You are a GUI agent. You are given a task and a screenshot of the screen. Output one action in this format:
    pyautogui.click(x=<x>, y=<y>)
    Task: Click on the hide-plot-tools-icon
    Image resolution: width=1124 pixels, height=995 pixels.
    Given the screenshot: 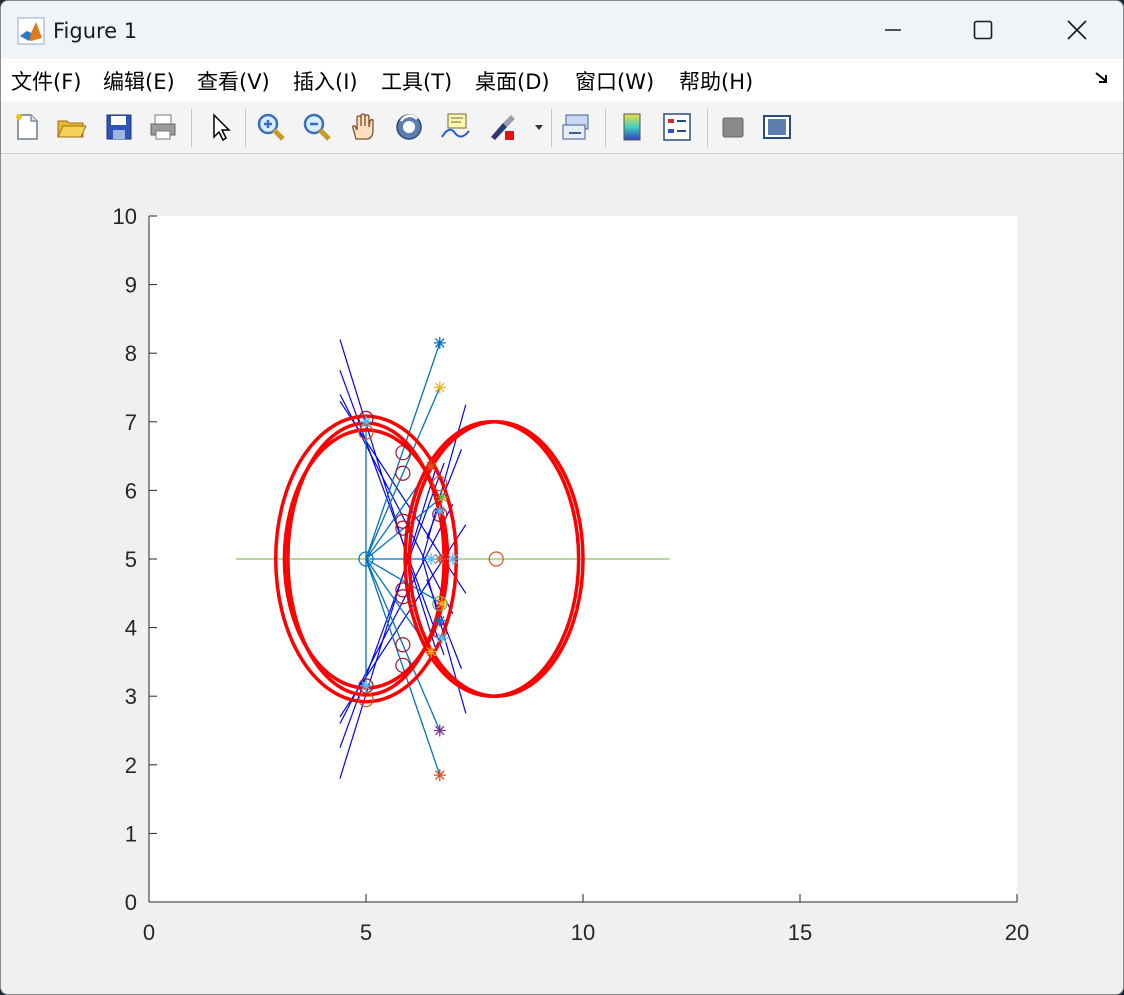 What is the action you would take?
    pyautogui.click(x=733, y=127)
    